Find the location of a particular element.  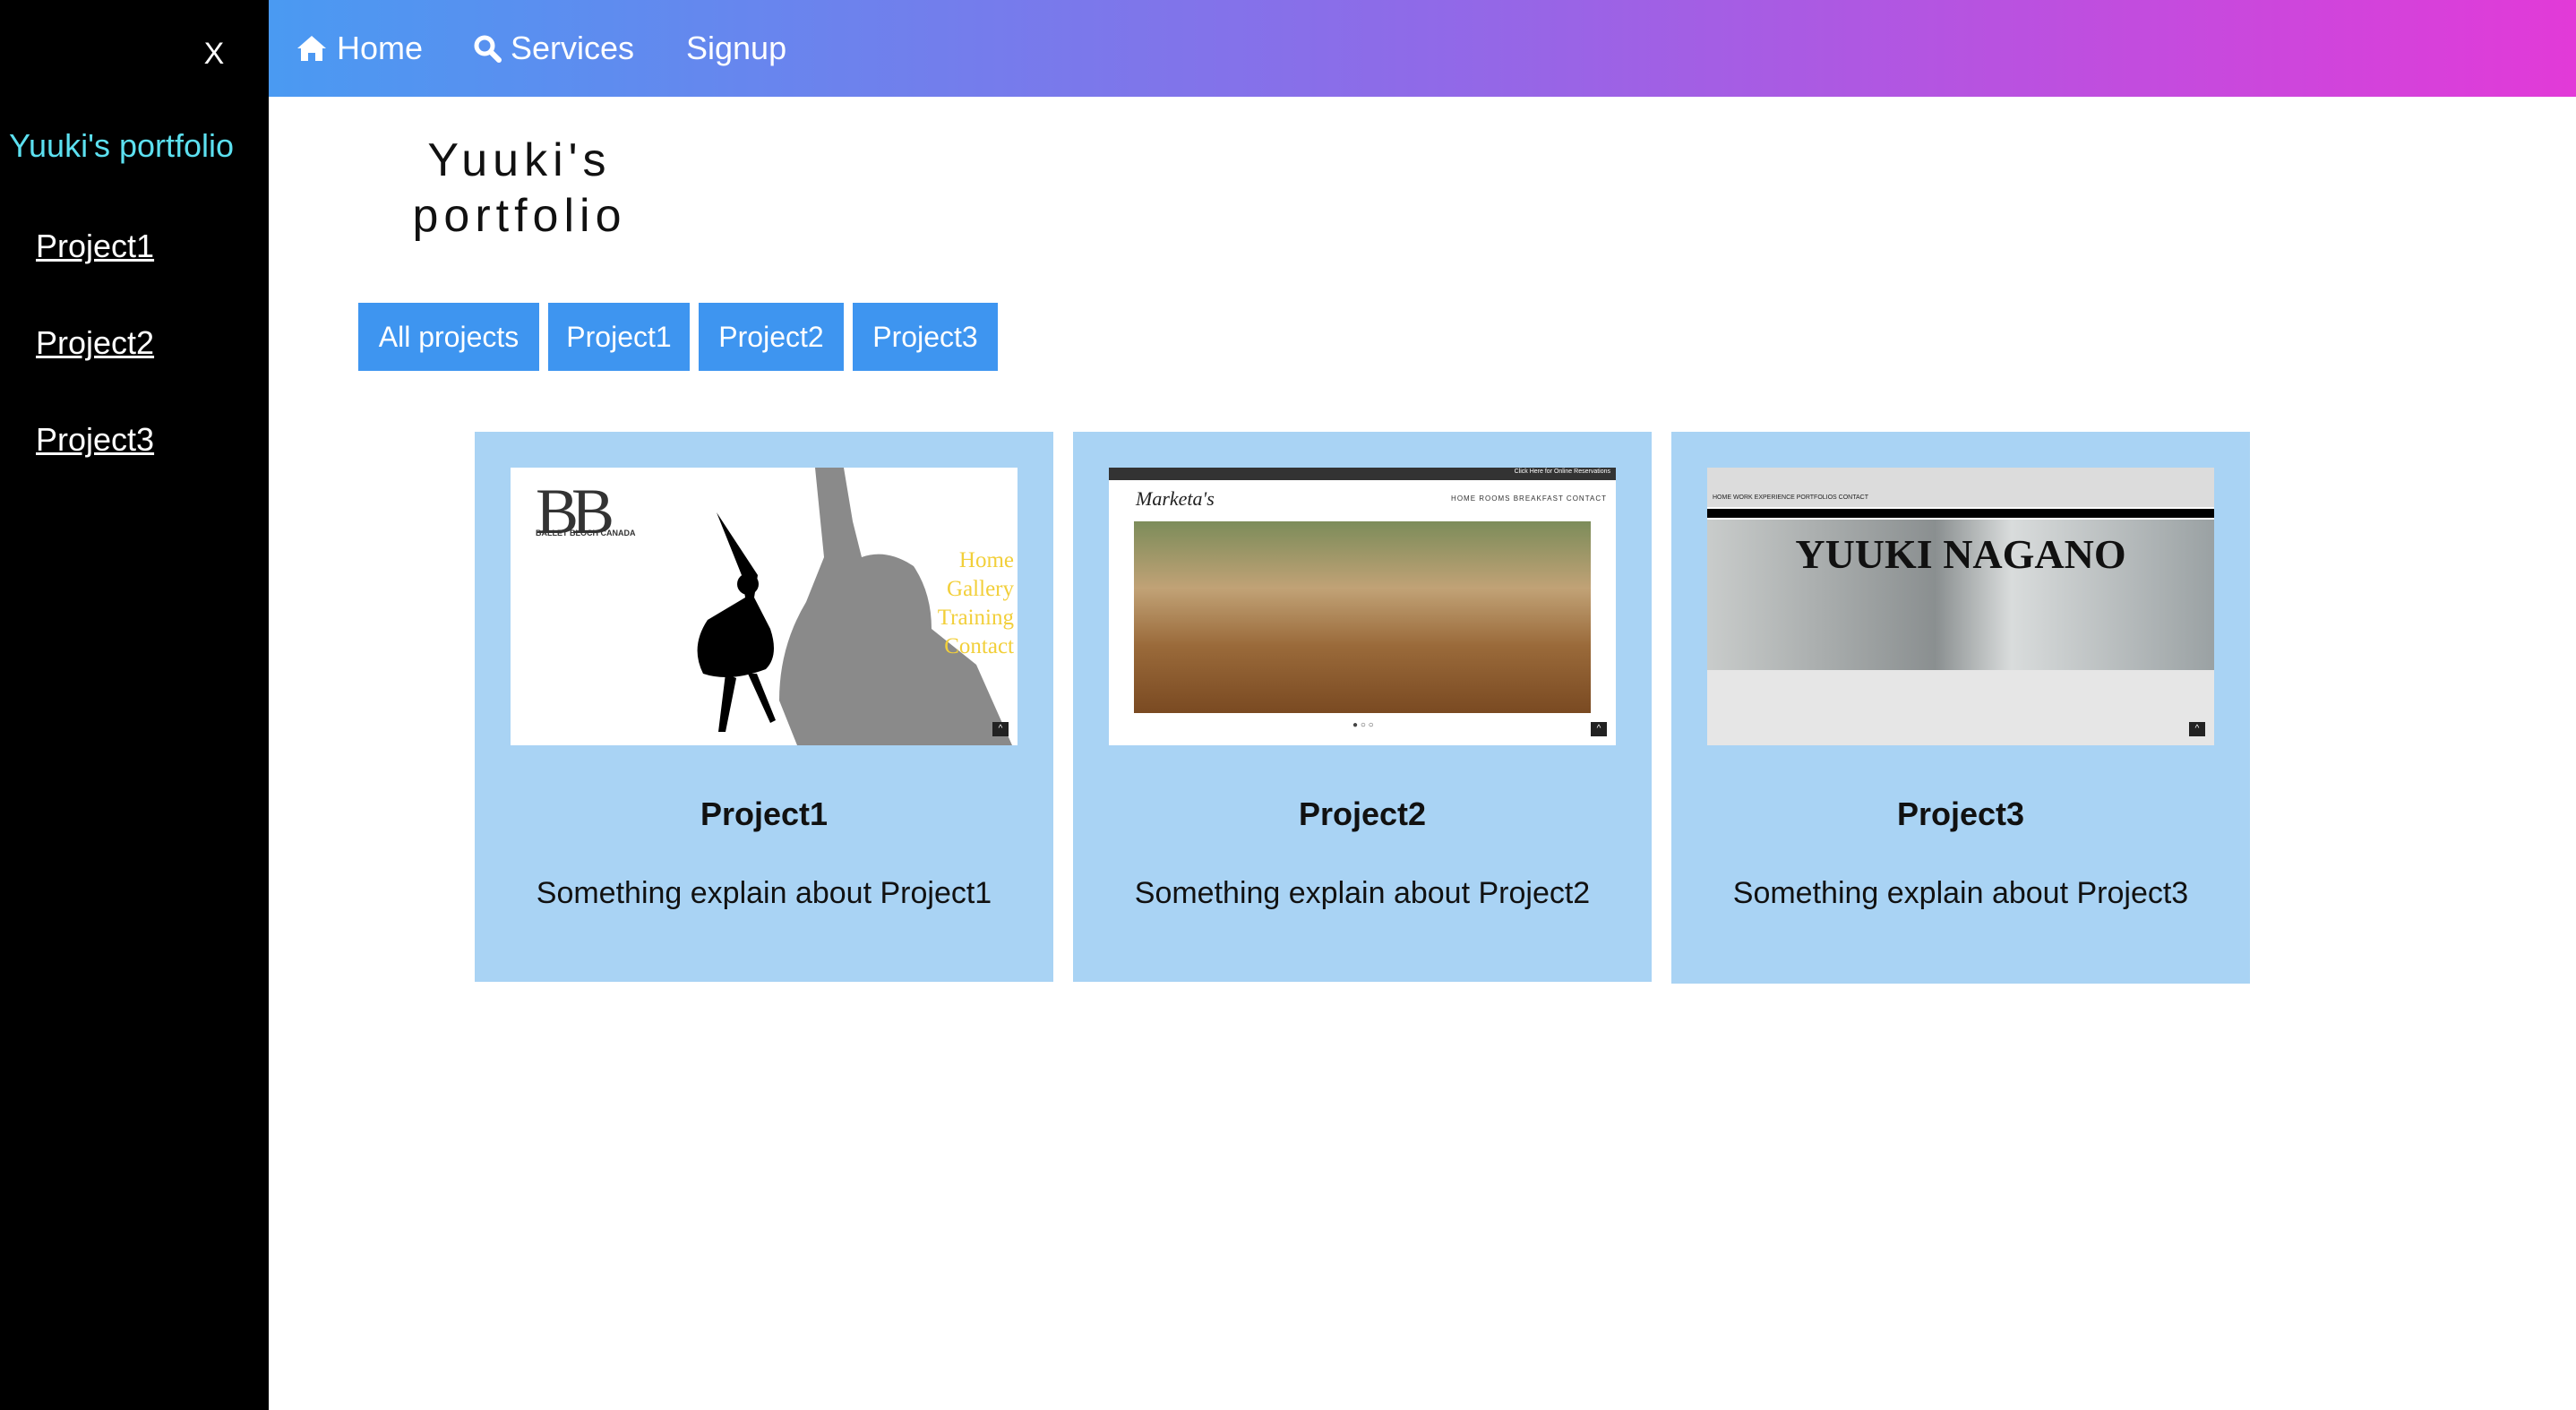

nav-home: Home is located at coordinates (359, 48).